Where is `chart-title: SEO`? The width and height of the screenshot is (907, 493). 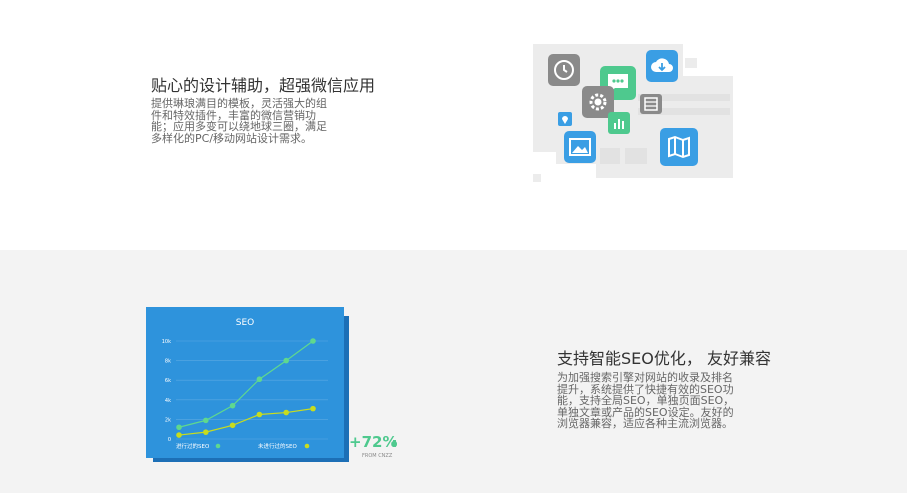
chart-title: SEO is located at coordinates (245, 323).